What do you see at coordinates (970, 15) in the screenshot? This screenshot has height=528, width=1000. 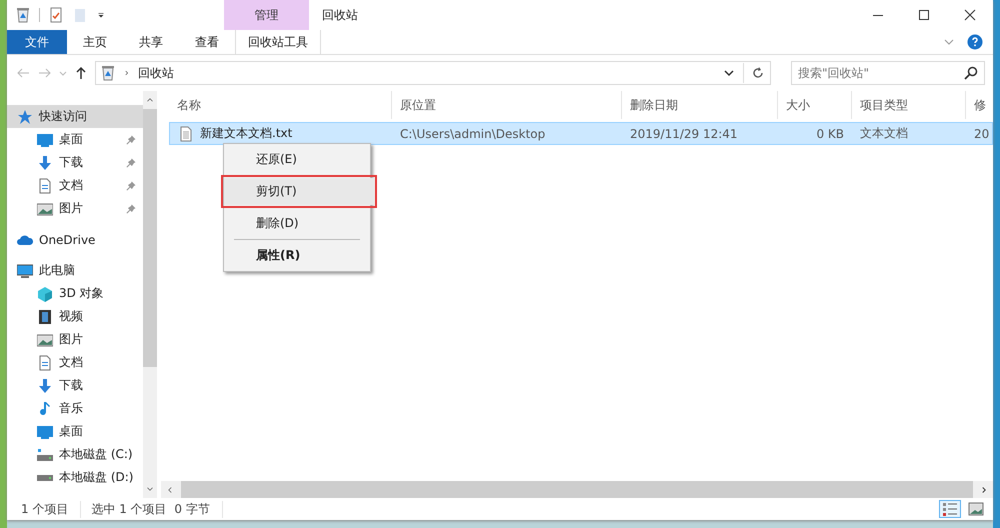 I see `close-icon` at bounding box center [970, 15].